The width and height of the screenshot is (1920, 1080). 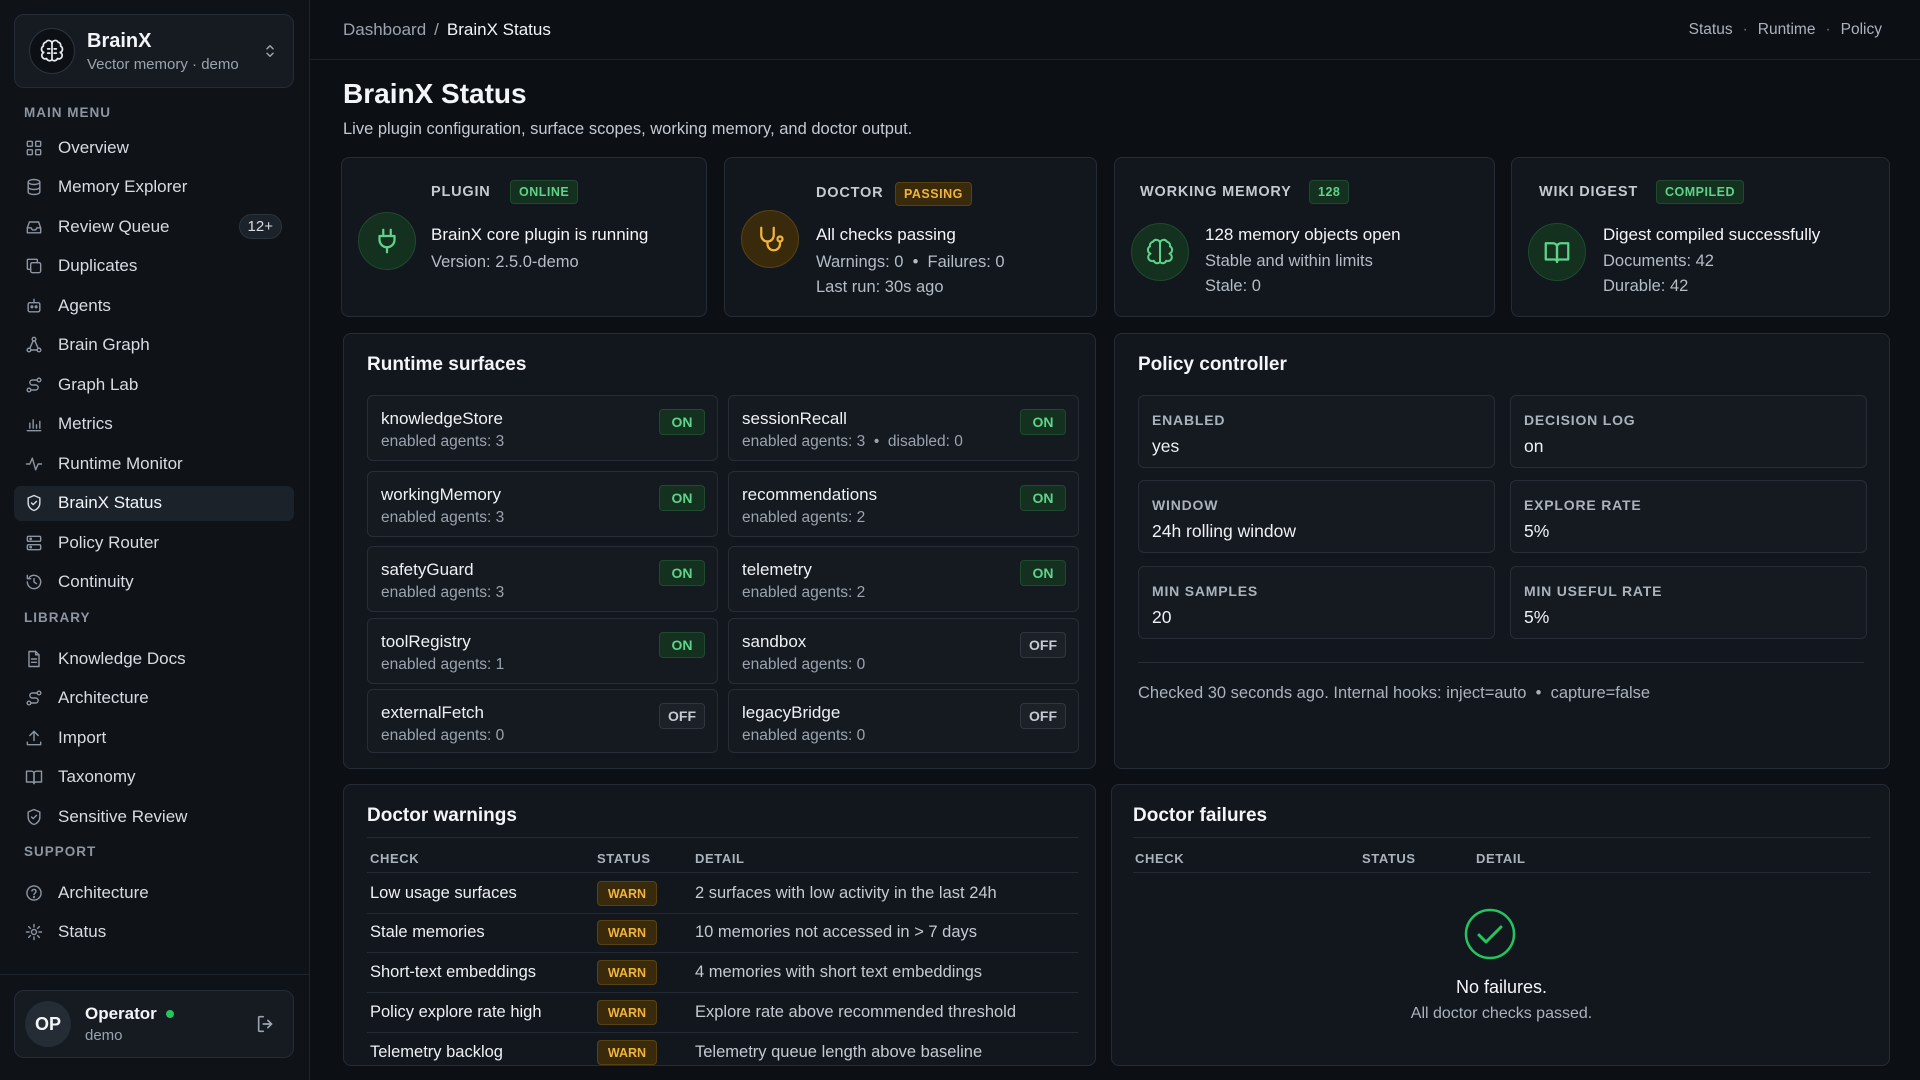 I want to click on inbox-icon, so click(x=34, y=227).